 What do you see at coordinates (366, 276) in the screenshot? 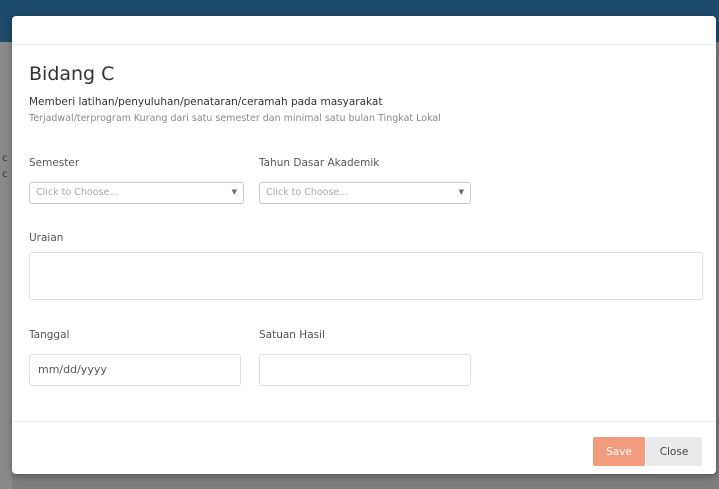
I see `uraian-textarea` at bounding box center [366, 276].